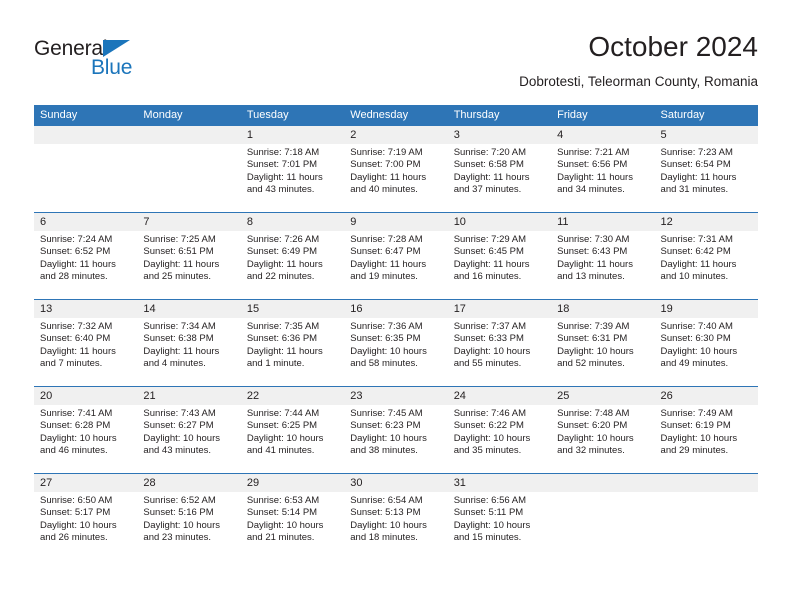 This screenshot has height=612, width=792. What do you see at coordinates (396, 396) in the screenshot?
I see `day-number: 23` at bounding box center [396, 396].